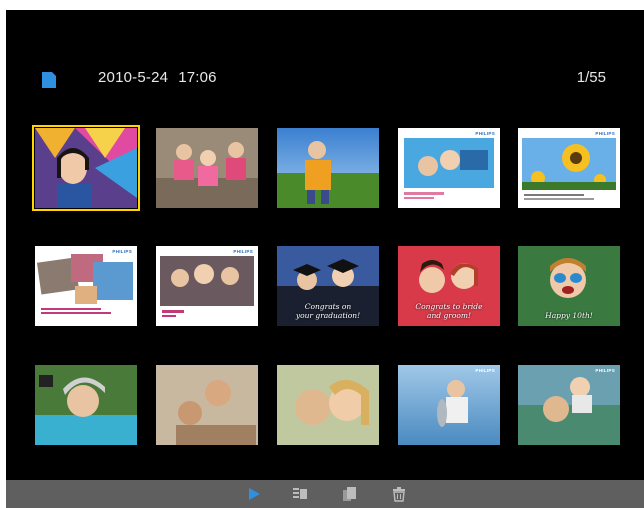 The image size is (644, 508). Describe the element at coordinates (328, 405) in the screenshot. I see `thumbnail-mother-child` at that location.